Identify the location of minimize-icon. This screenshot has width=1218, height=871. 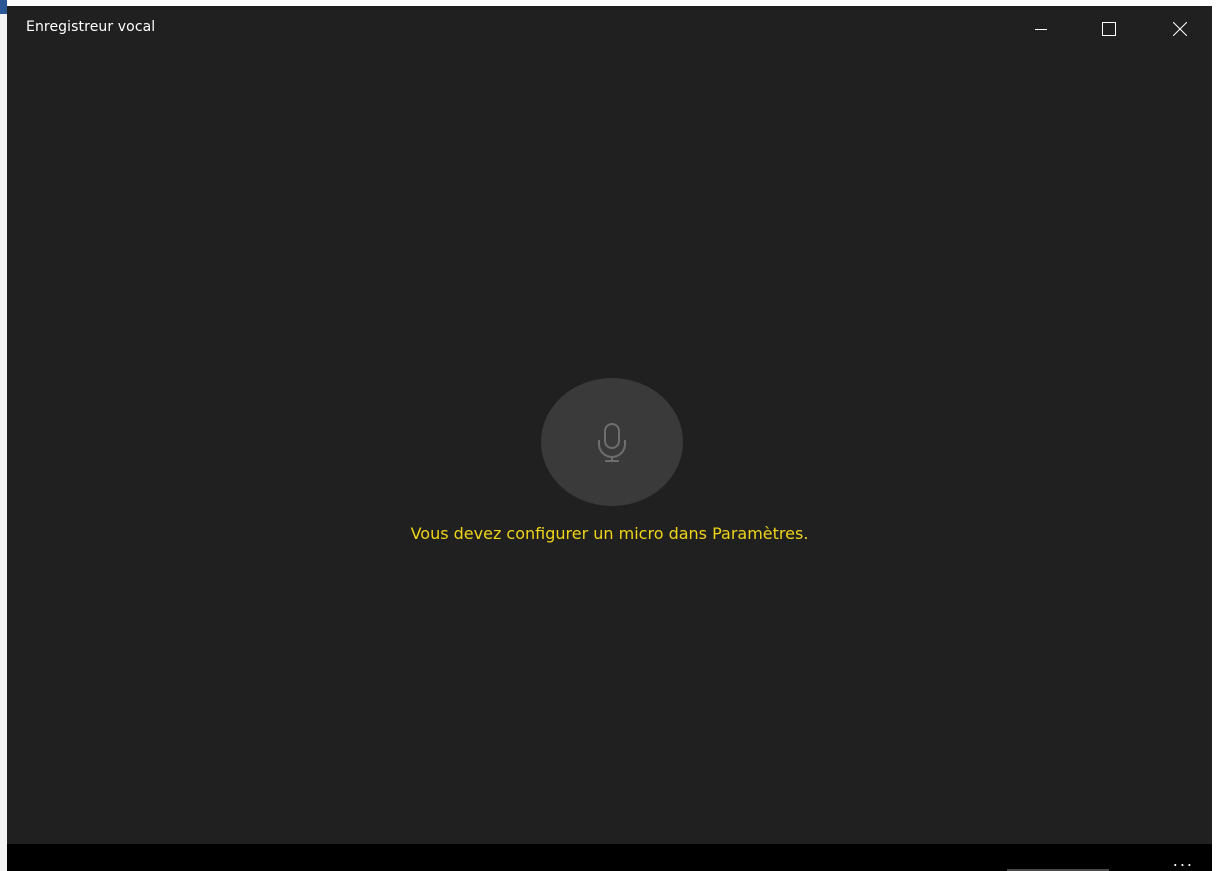
(1041, 29).